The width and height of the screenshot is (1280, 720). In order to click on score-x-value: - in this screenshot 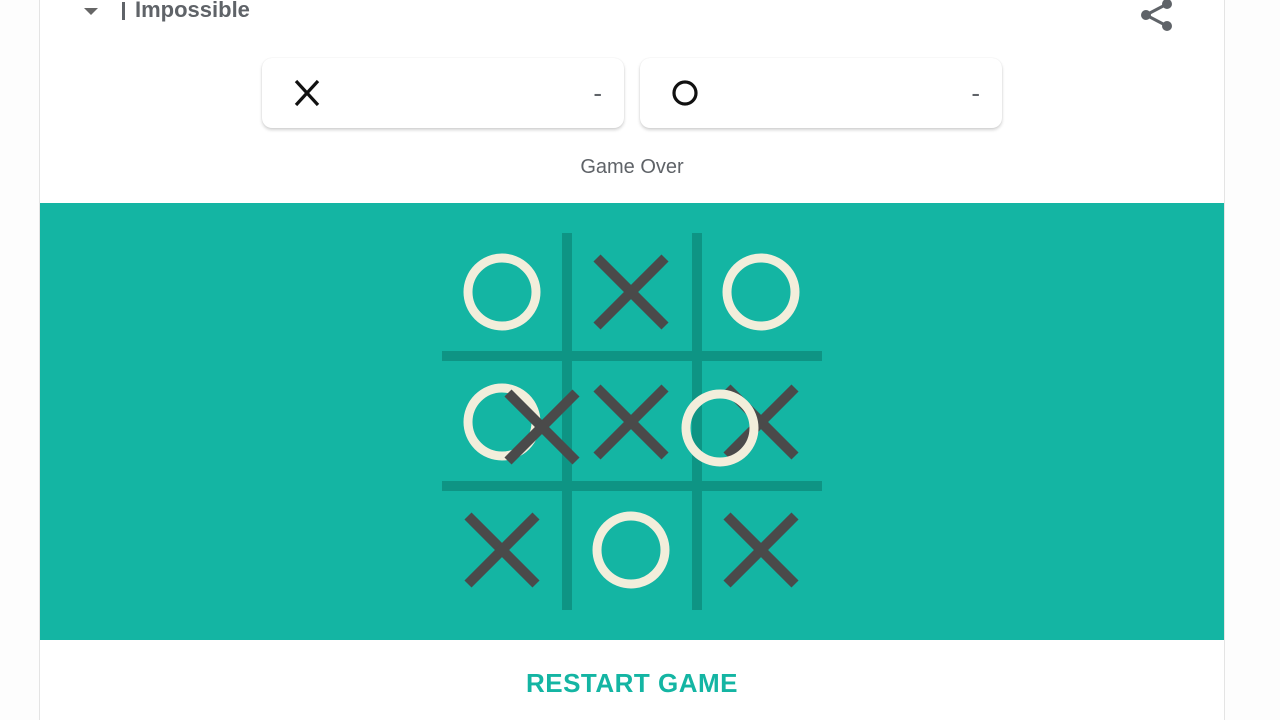, I will do `click(597, 93)`.